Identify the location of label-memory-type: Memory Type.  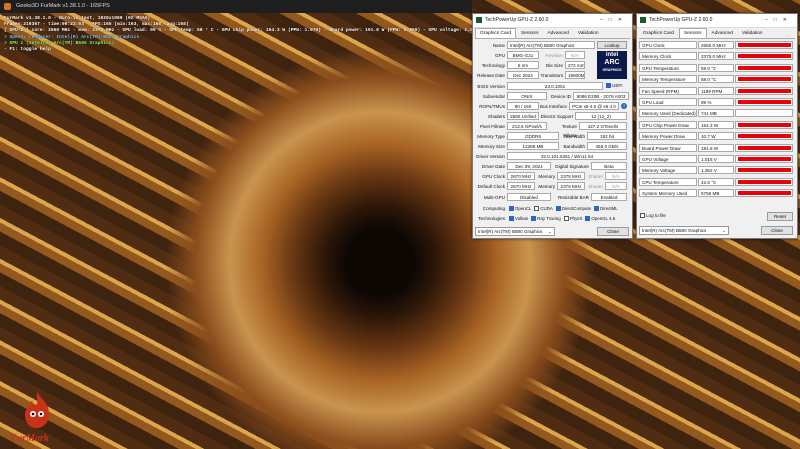
(491, 136).